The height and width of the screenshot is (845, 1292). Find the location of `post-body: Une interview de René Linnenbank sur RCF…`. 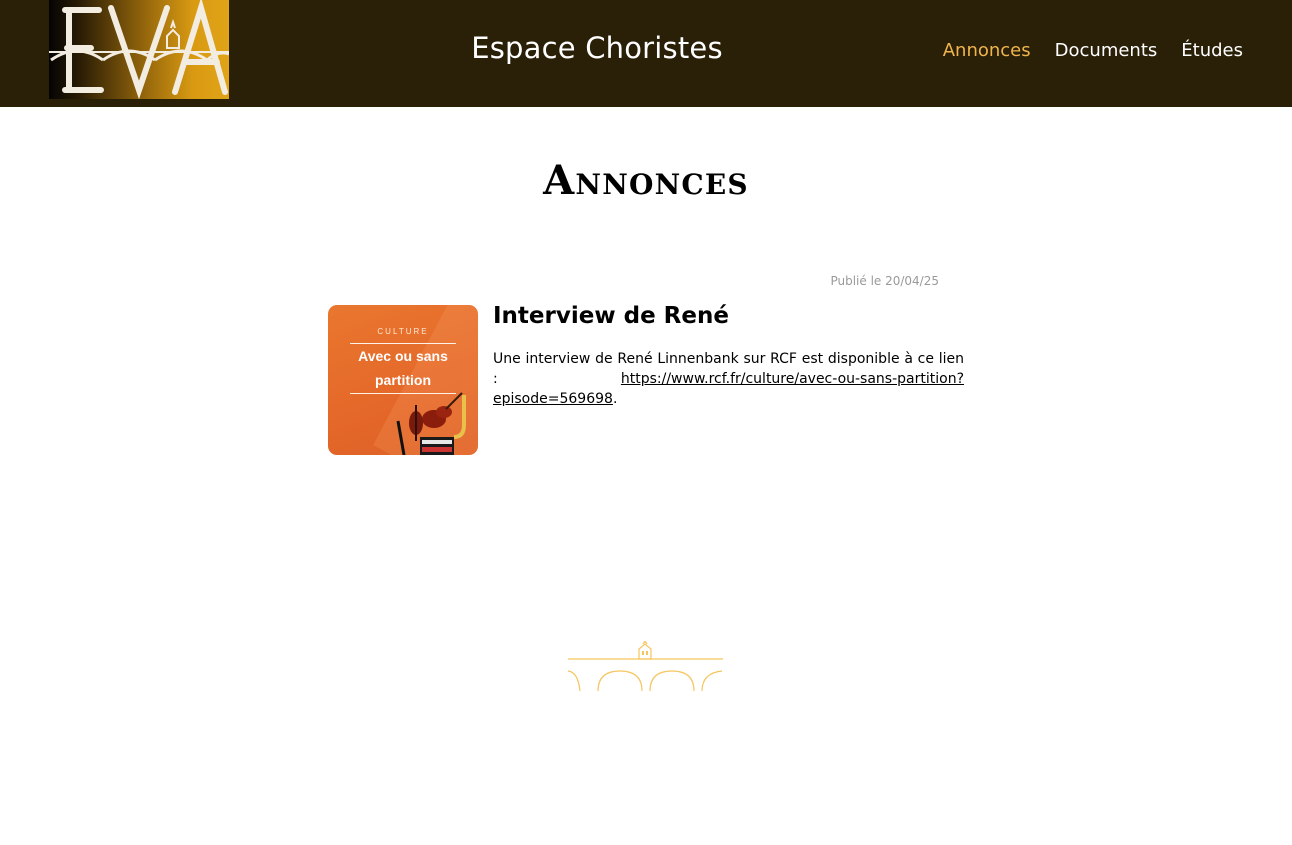

post-body: Une interview de René Linnenbank sur RCF… is located at coordinates (728, 379).